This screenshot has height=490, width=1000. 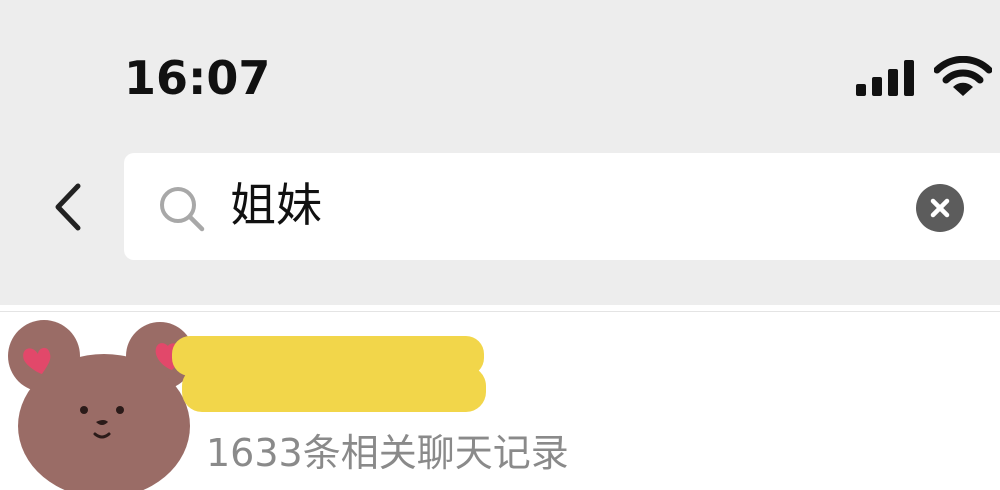 I want to click on chevron-left-icon, so click(x=68, y=207).